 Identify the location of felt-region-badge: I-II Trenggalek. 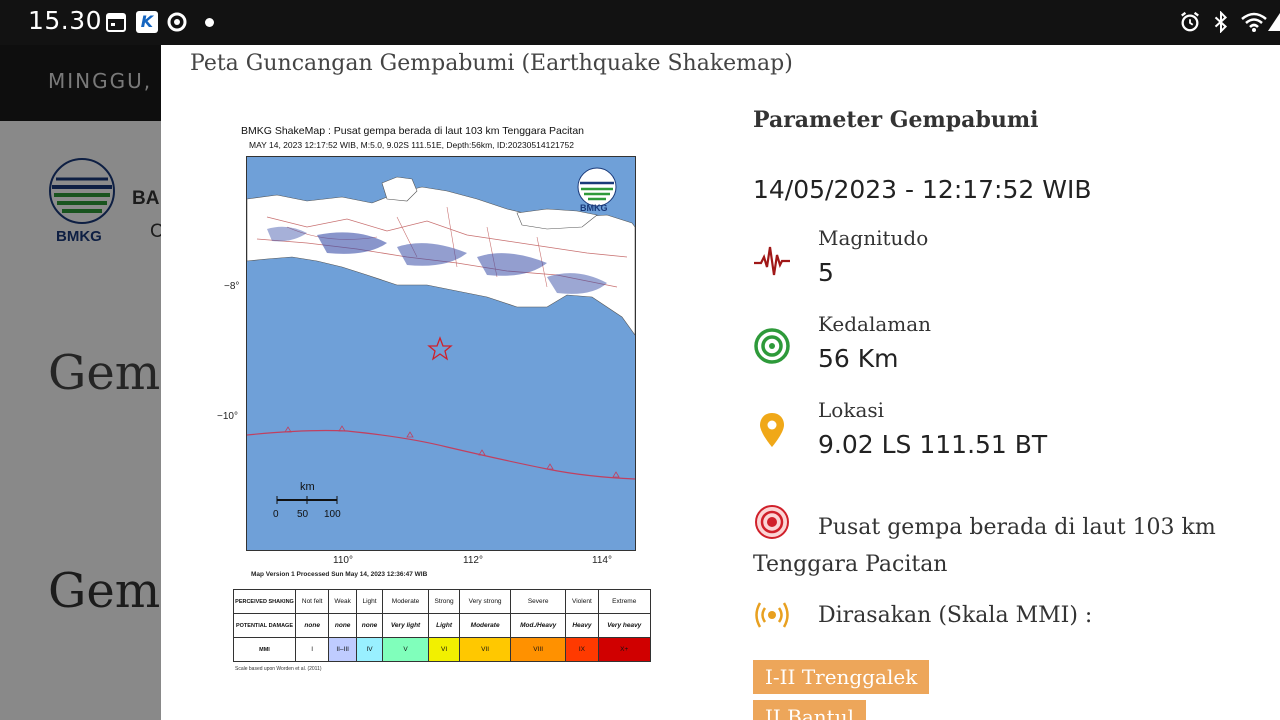
(841, 677).